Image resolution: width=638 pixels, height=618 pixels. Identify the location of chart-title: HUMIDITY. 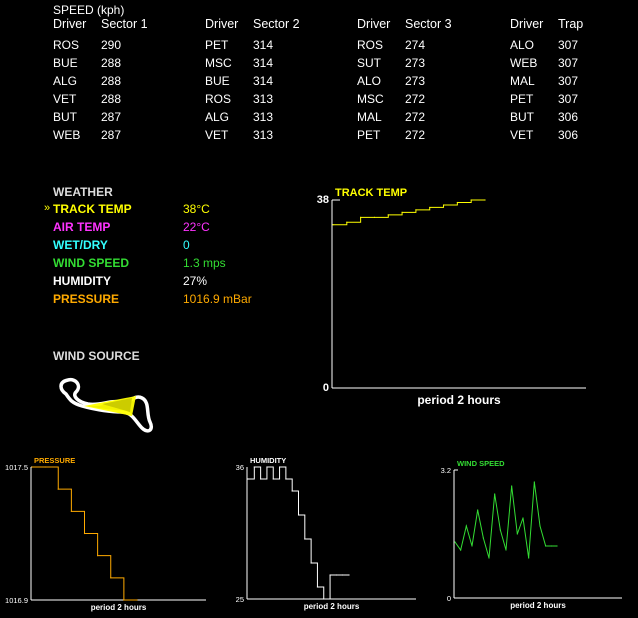
(268, 460).